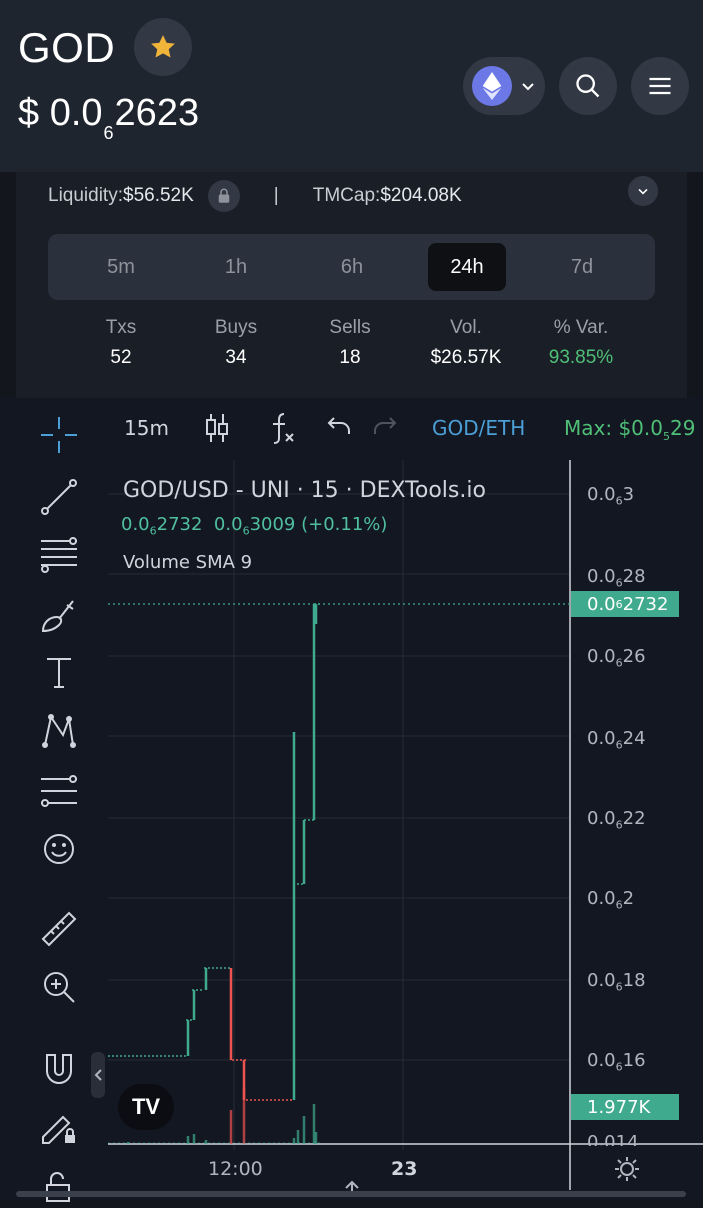  Describe the element at coordinates (146, 1107) in the screenshot. I see `tradingview-logo: TV` at that location.